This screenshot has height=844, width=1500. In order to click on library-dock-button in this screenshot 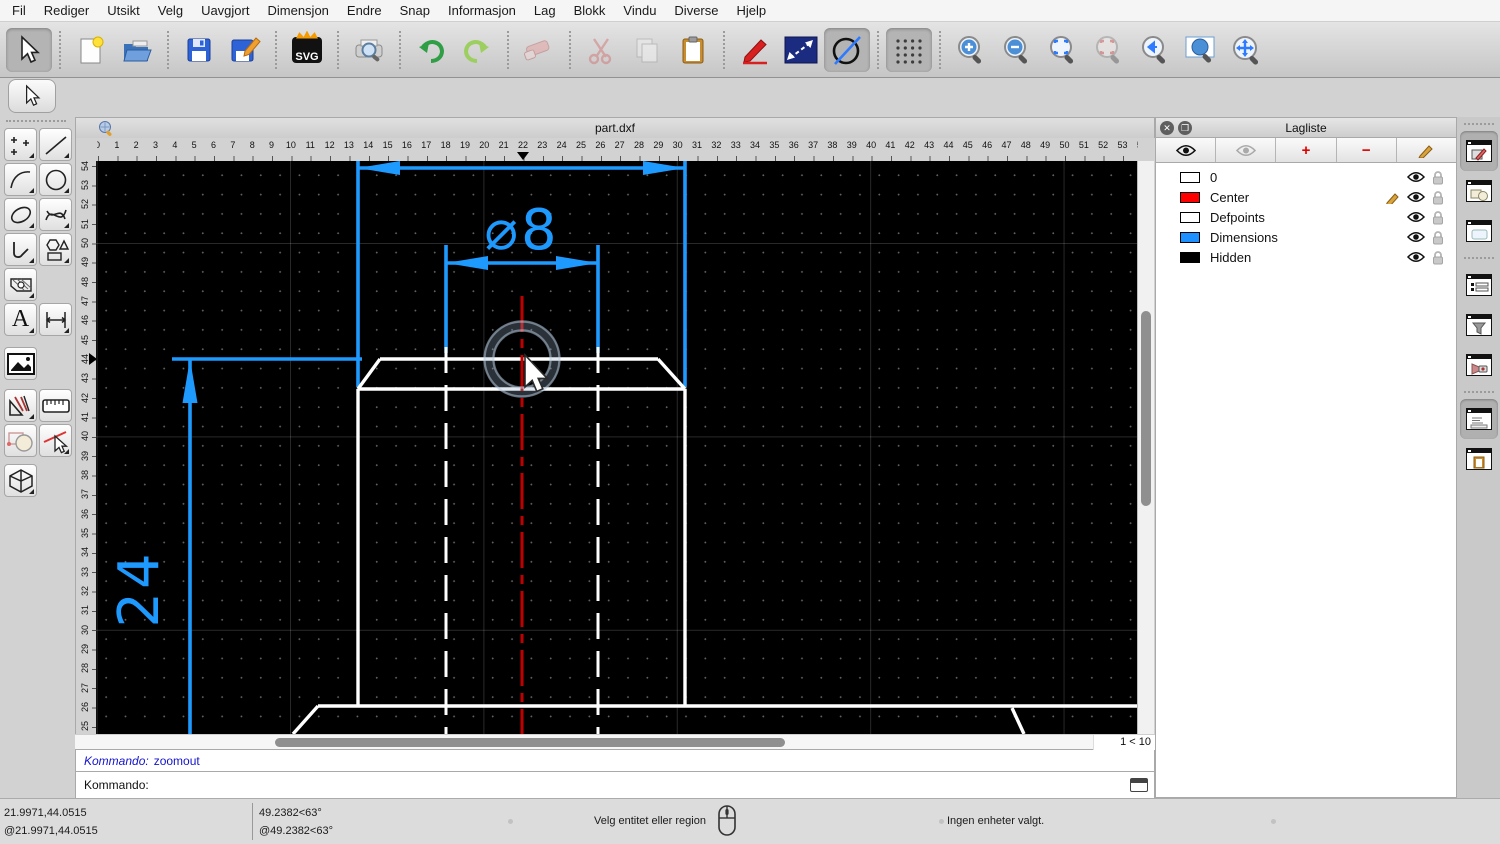, I will do `click(1479, 231)`.